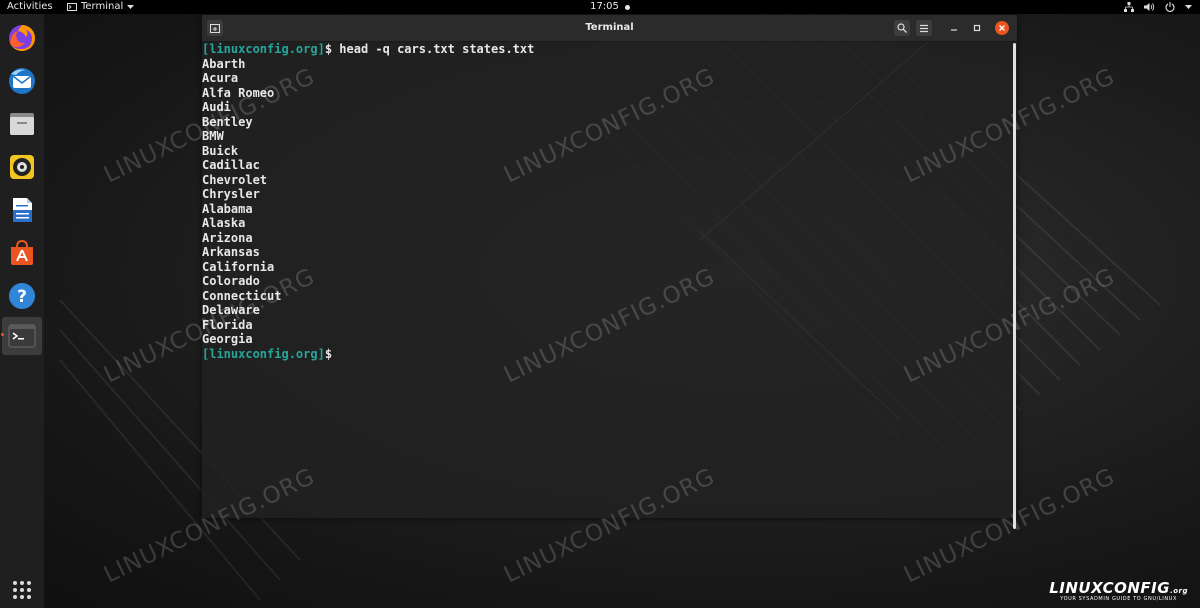 This screenshot has width=1200, height=608. I want to click on maximize-button, so click(977, 28).